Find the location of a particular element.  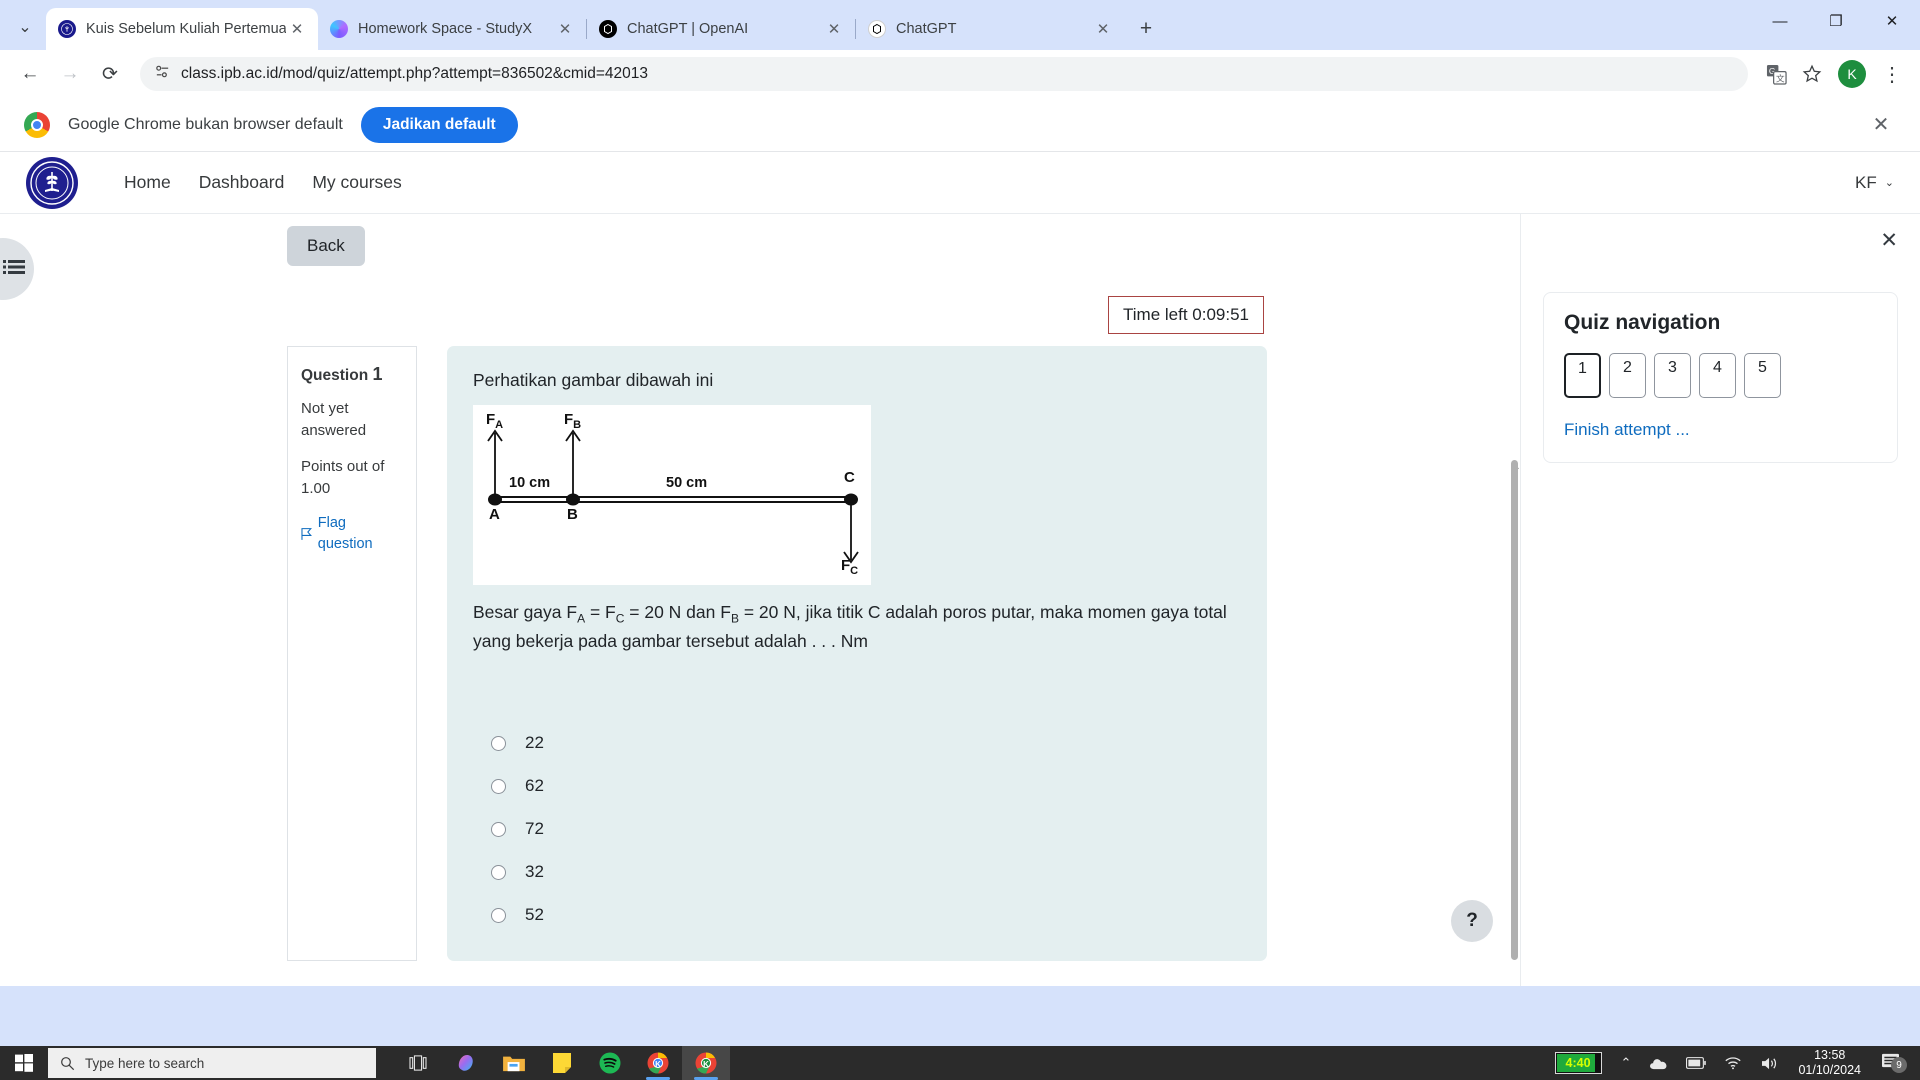

diagram-distance-ab: 10 cm is located at coordinates (530, 483).